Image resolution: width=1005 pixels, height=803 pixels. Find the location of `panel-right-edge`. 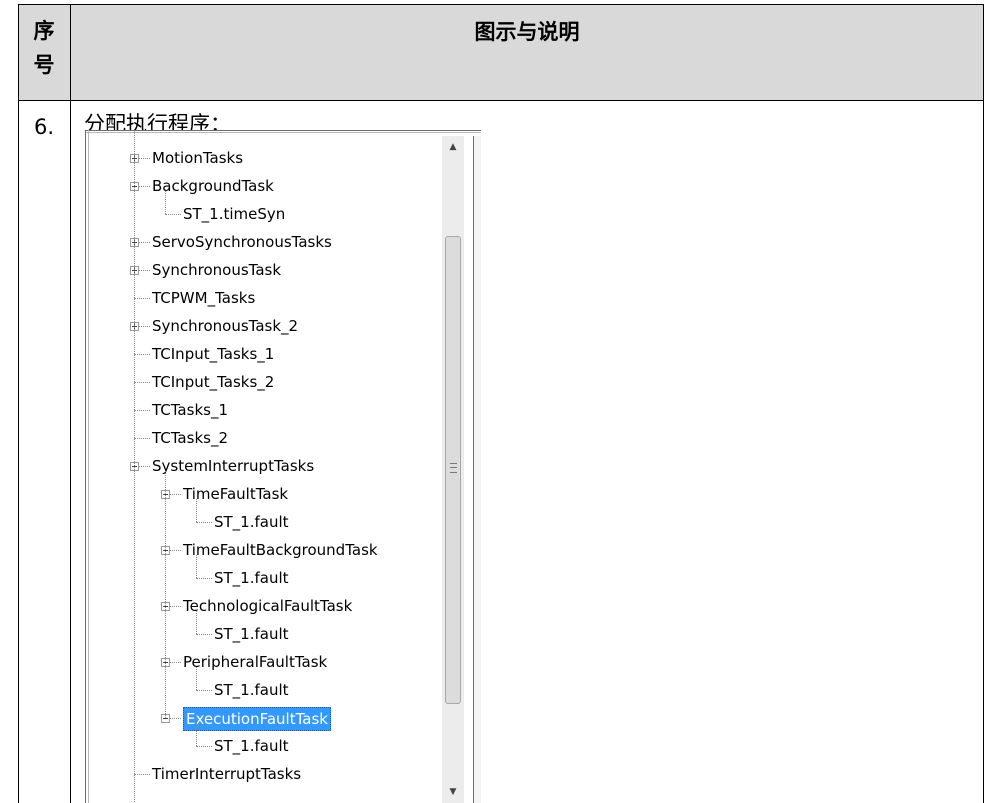

panel-right-edge is located at coordinates (477, 469).